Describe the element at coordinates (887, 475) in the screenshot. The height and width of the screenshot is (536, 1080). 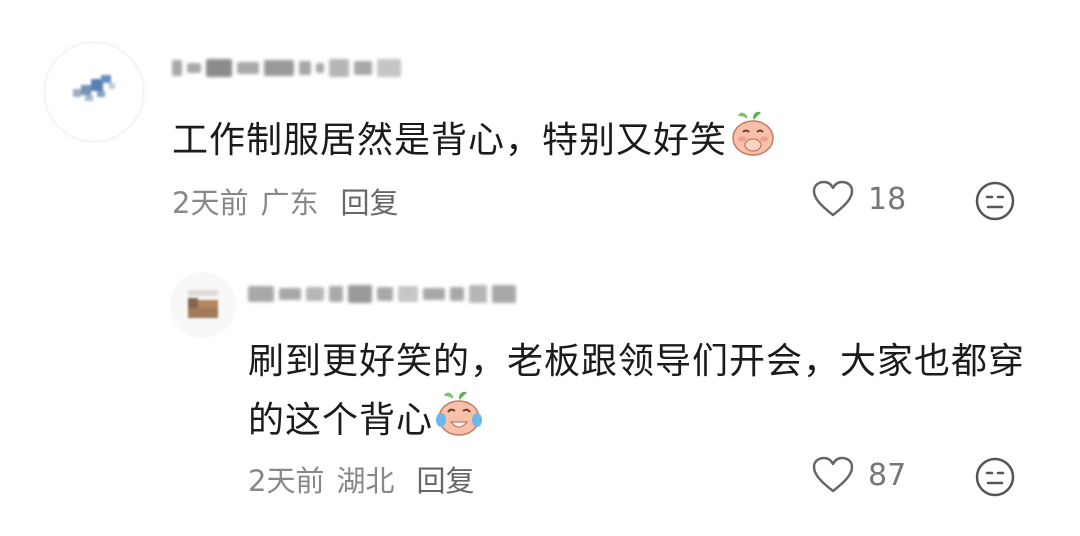
I see `like-count: 87` at that location.